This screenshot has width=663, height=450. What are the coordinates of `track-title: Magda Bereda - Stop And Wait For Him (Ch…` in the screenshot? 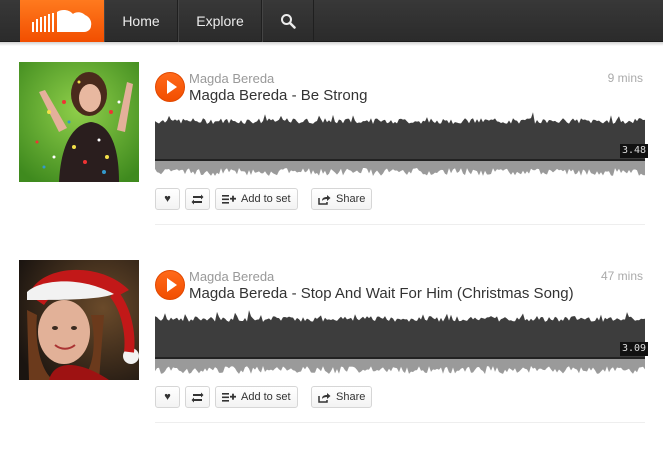 It's located at (381, 293).